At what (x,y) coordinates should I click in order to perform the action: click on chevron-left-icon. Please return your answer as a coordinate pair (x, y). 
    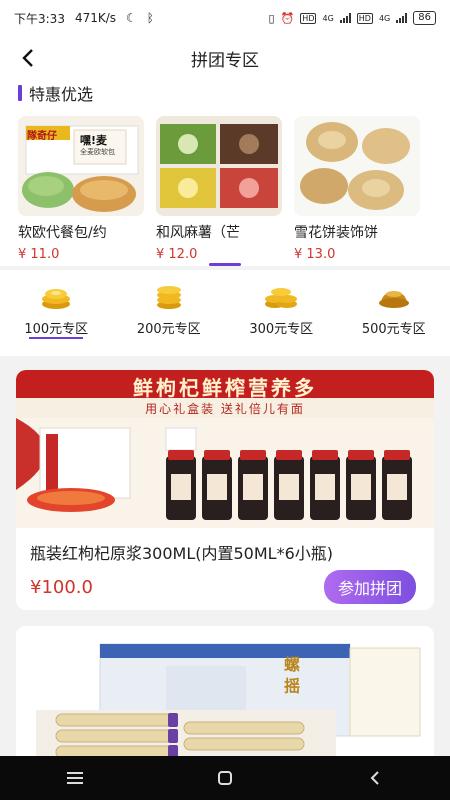
    Looking at the image, I should click on (27, 58).